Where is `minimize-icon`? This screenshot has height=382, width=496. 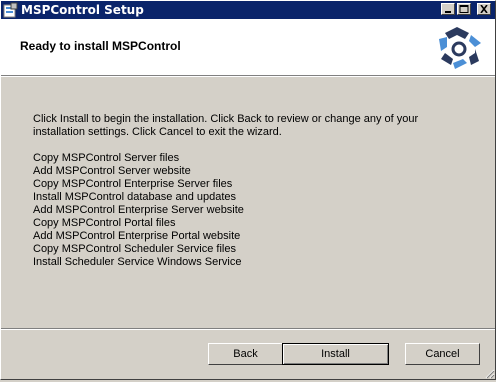 minimize-icon is located at coordinates (448, 12).